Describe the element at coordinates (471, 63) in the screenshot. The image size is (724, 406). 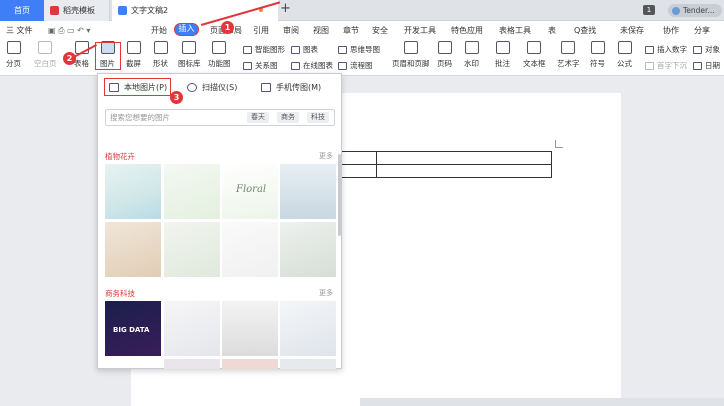
I see `watermark-label: 水印` at that location.